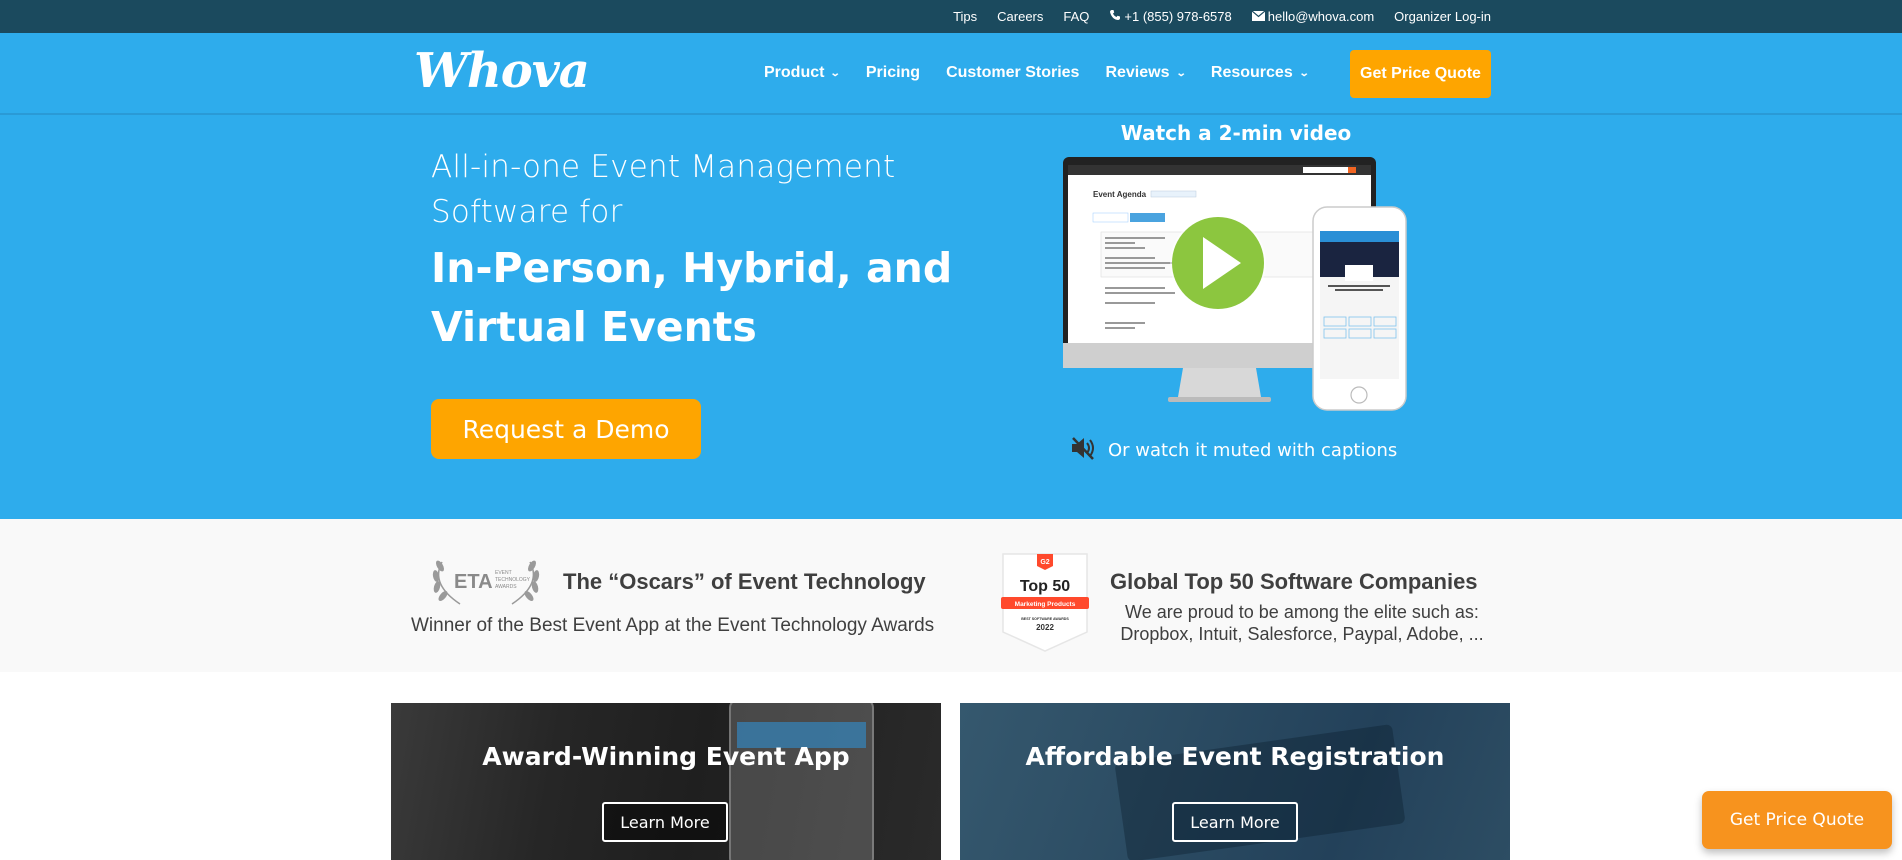 The height and width of the screenshot is (860, 1902). I want to click on phone-number: +1 (855) 978-6578, so click(1178, 16).